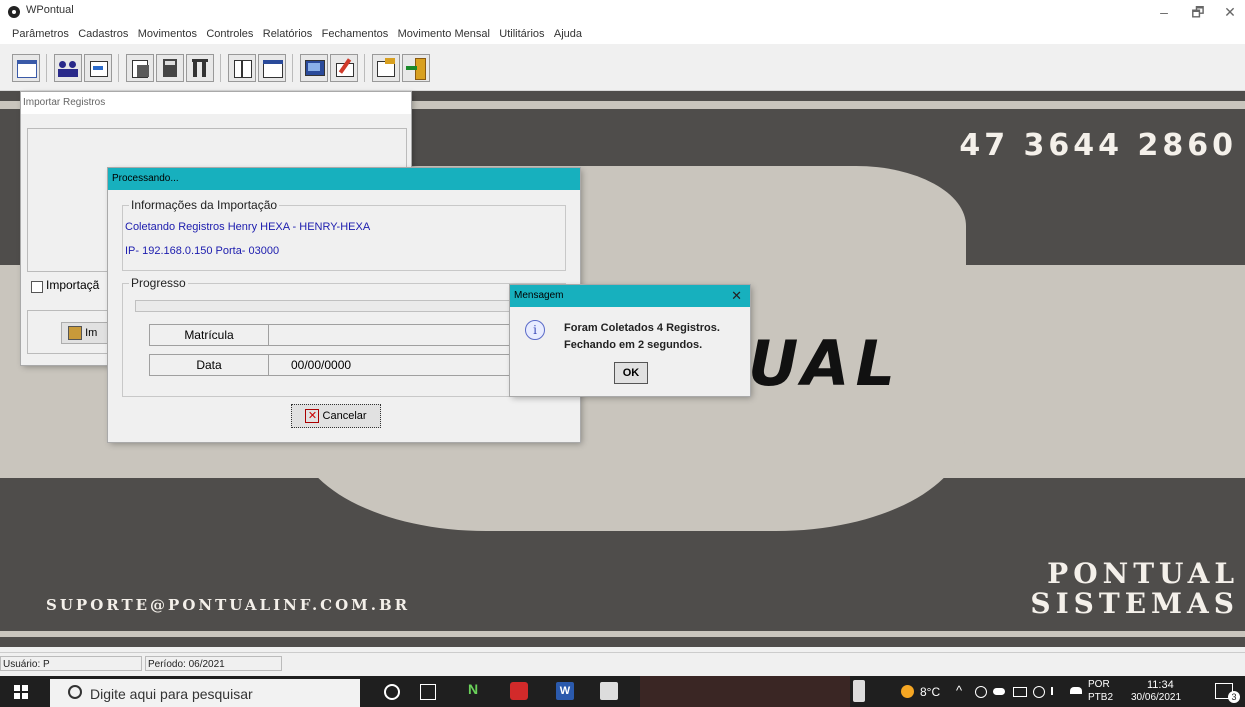 The image size is (1245, 707). I want to click on taskbar-search-box: Digite aqui para pesquisar, so click(205, 693).